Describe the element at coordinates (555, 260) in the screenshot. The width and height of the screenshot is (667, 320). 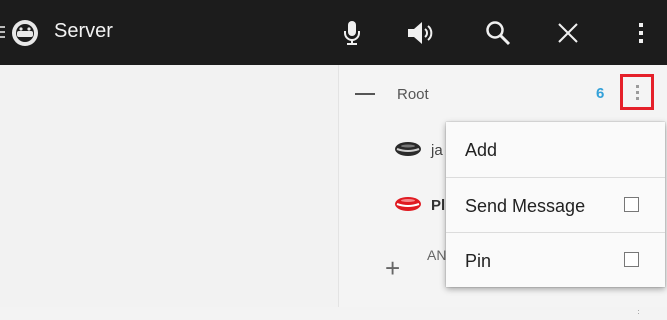
I see `menu-item-pin: Pin` at that location.